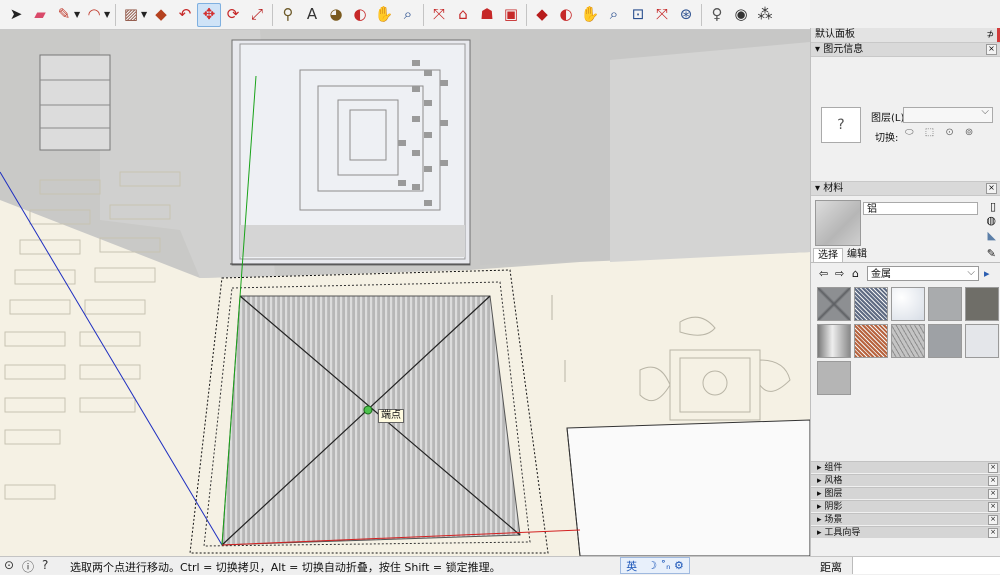  Describe the element at coordinates (855, 273) in the screenshot. I see `home-icon: ⌂` at that location.